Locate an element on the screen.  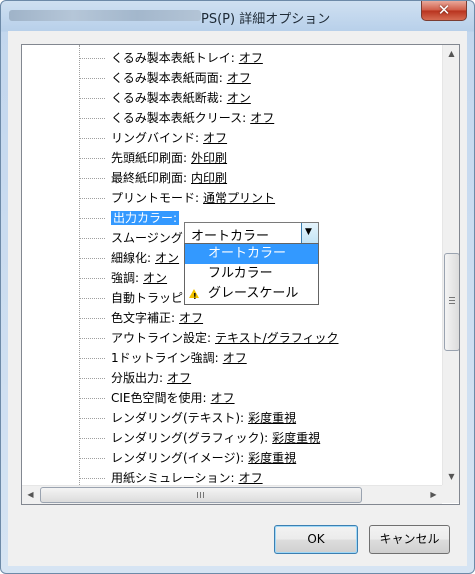
tree-item: レンダリング(テキスト): 彩度重視 is located at coordinates (187, 418).